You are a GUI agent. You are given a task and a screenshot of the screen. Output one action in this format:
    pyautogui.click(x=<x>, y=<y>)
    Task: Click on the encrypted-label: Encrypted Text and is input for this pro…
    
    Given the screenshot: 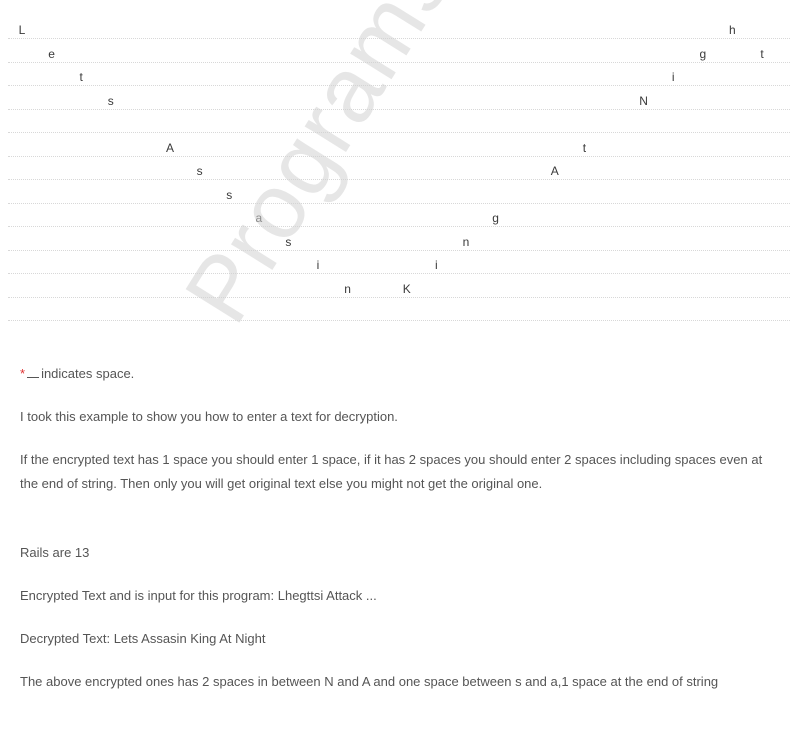 What is the action you would take?
    pyautogui.click(x=147, y=595)
    